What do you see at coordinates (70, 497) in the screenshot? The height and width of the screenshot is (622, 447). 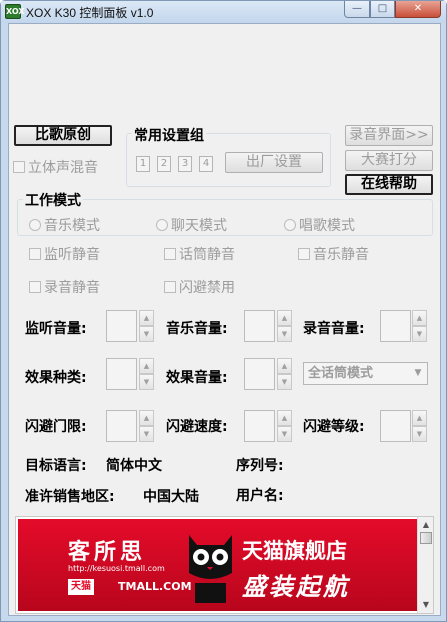 I see `sales-region-label: 准许销售地区:` at bounding box center [70, 497].